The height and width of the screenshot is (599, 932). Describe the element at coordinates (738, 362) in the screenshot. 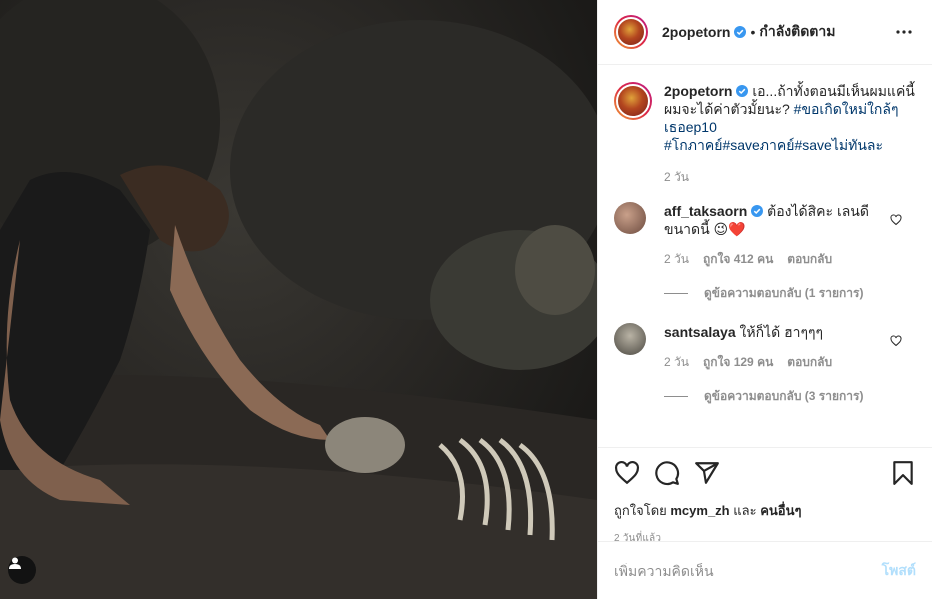

I see `comment-likes: ถูกใจ 129 คน` at that location.